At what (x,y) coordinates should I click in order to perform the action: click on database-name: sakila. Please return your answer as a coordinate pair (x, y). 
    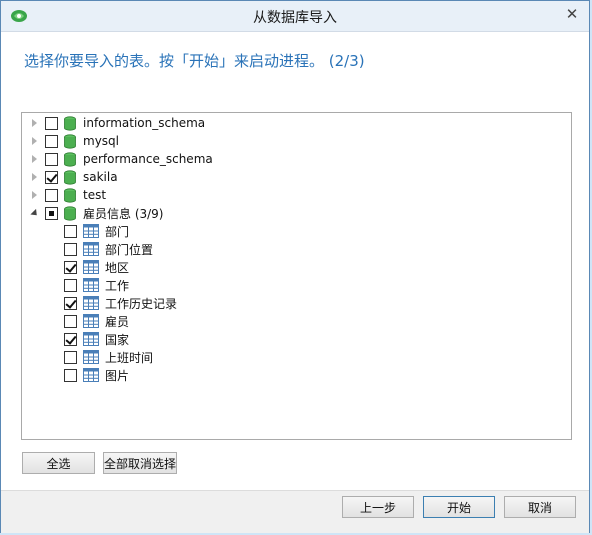
    Looking at the image, I should click on (100, 177).